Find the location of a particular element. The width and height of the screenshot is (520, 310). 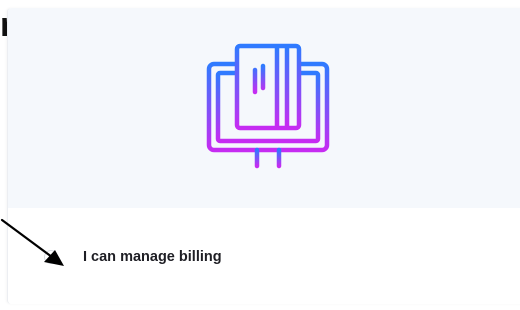

option-manage-billing: I can manage billing is located at coordinates (264, 258).